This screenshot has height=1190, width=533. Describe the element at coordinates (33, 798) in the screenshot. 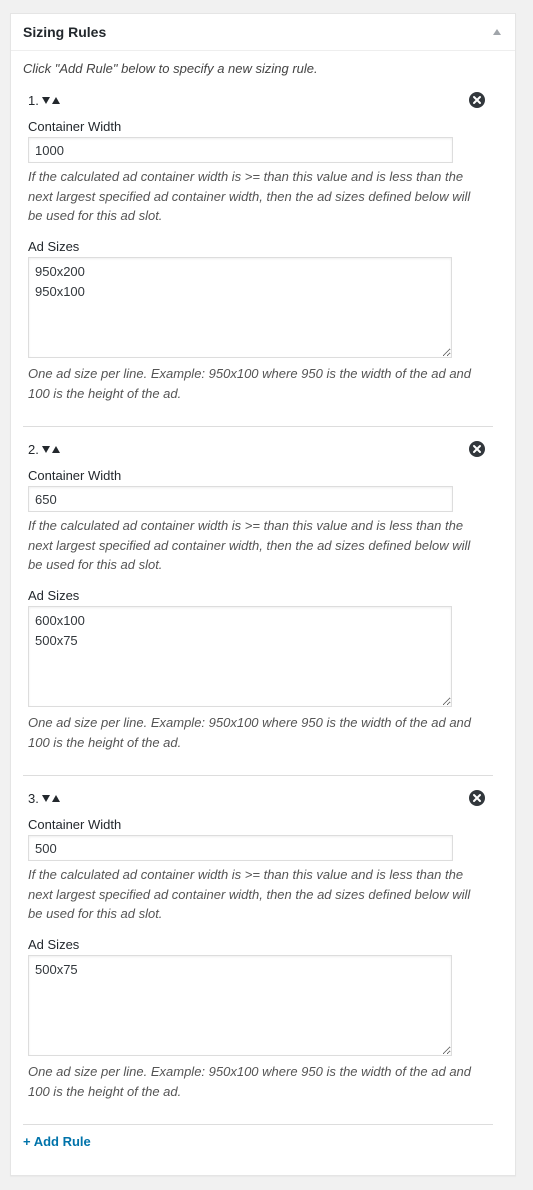

I see `rule-number: 3.` at that location.